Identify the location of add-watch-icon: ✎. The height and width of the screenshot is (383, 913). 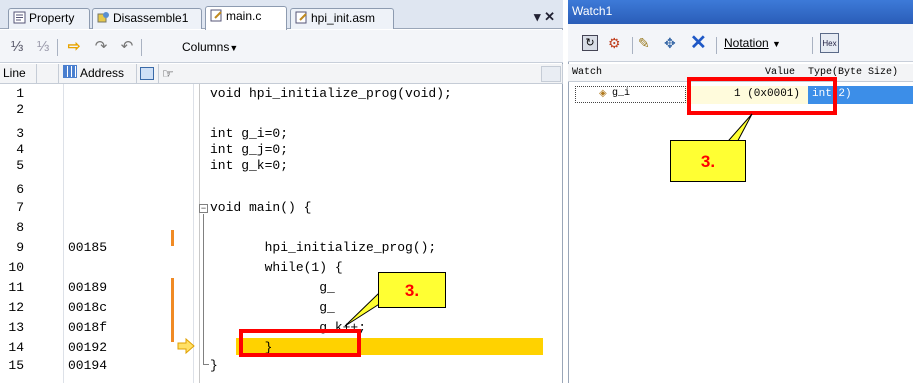
(648, 43).